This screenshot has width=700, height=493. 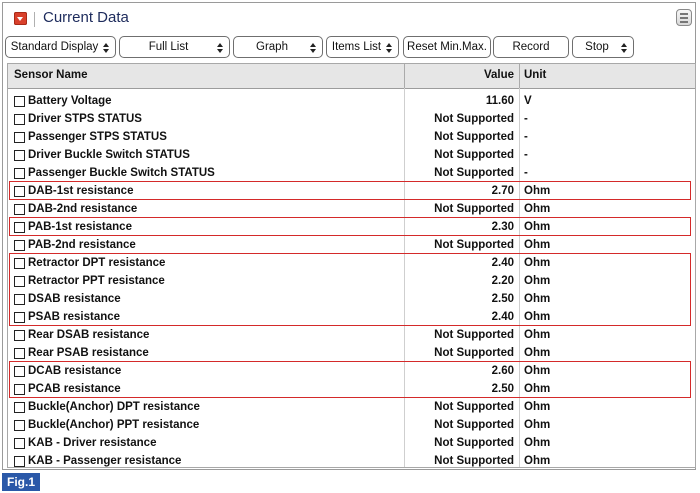 I want to click on standard-display-select: Standard Display, so click(x=60, y=47).